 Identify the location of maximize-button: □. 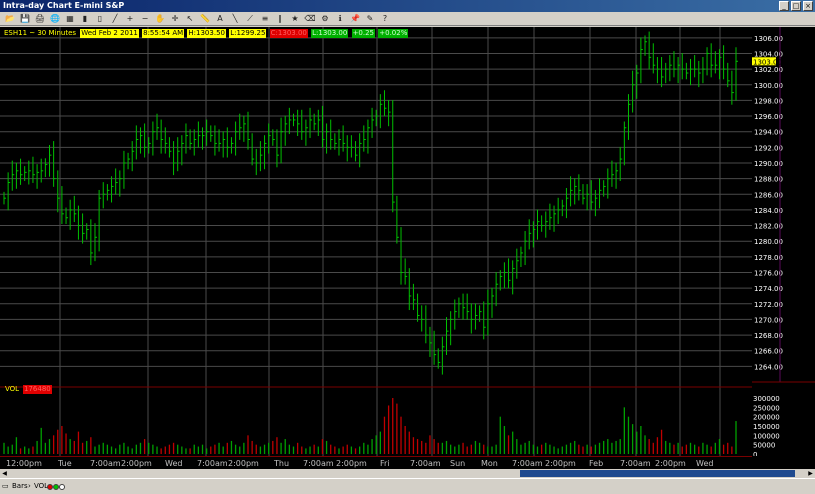
(796, 6).